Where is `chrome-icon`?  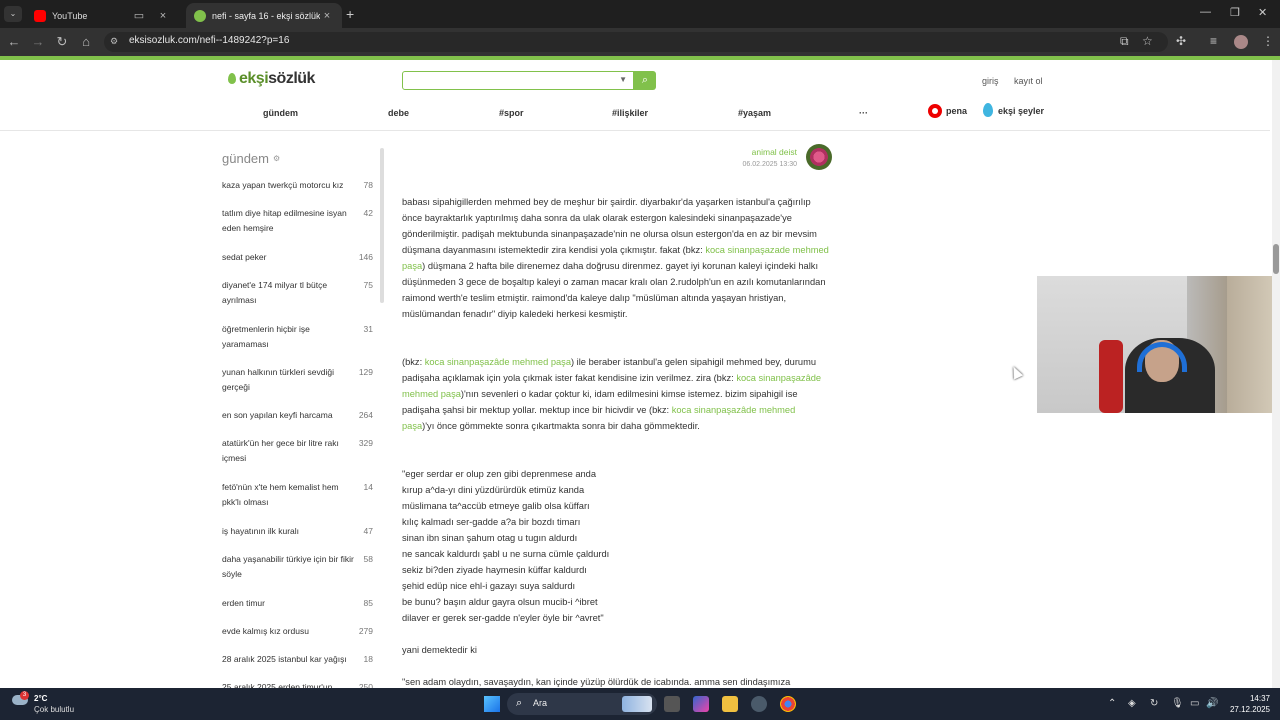 chrome-icon is located at coordinates (788, 704).